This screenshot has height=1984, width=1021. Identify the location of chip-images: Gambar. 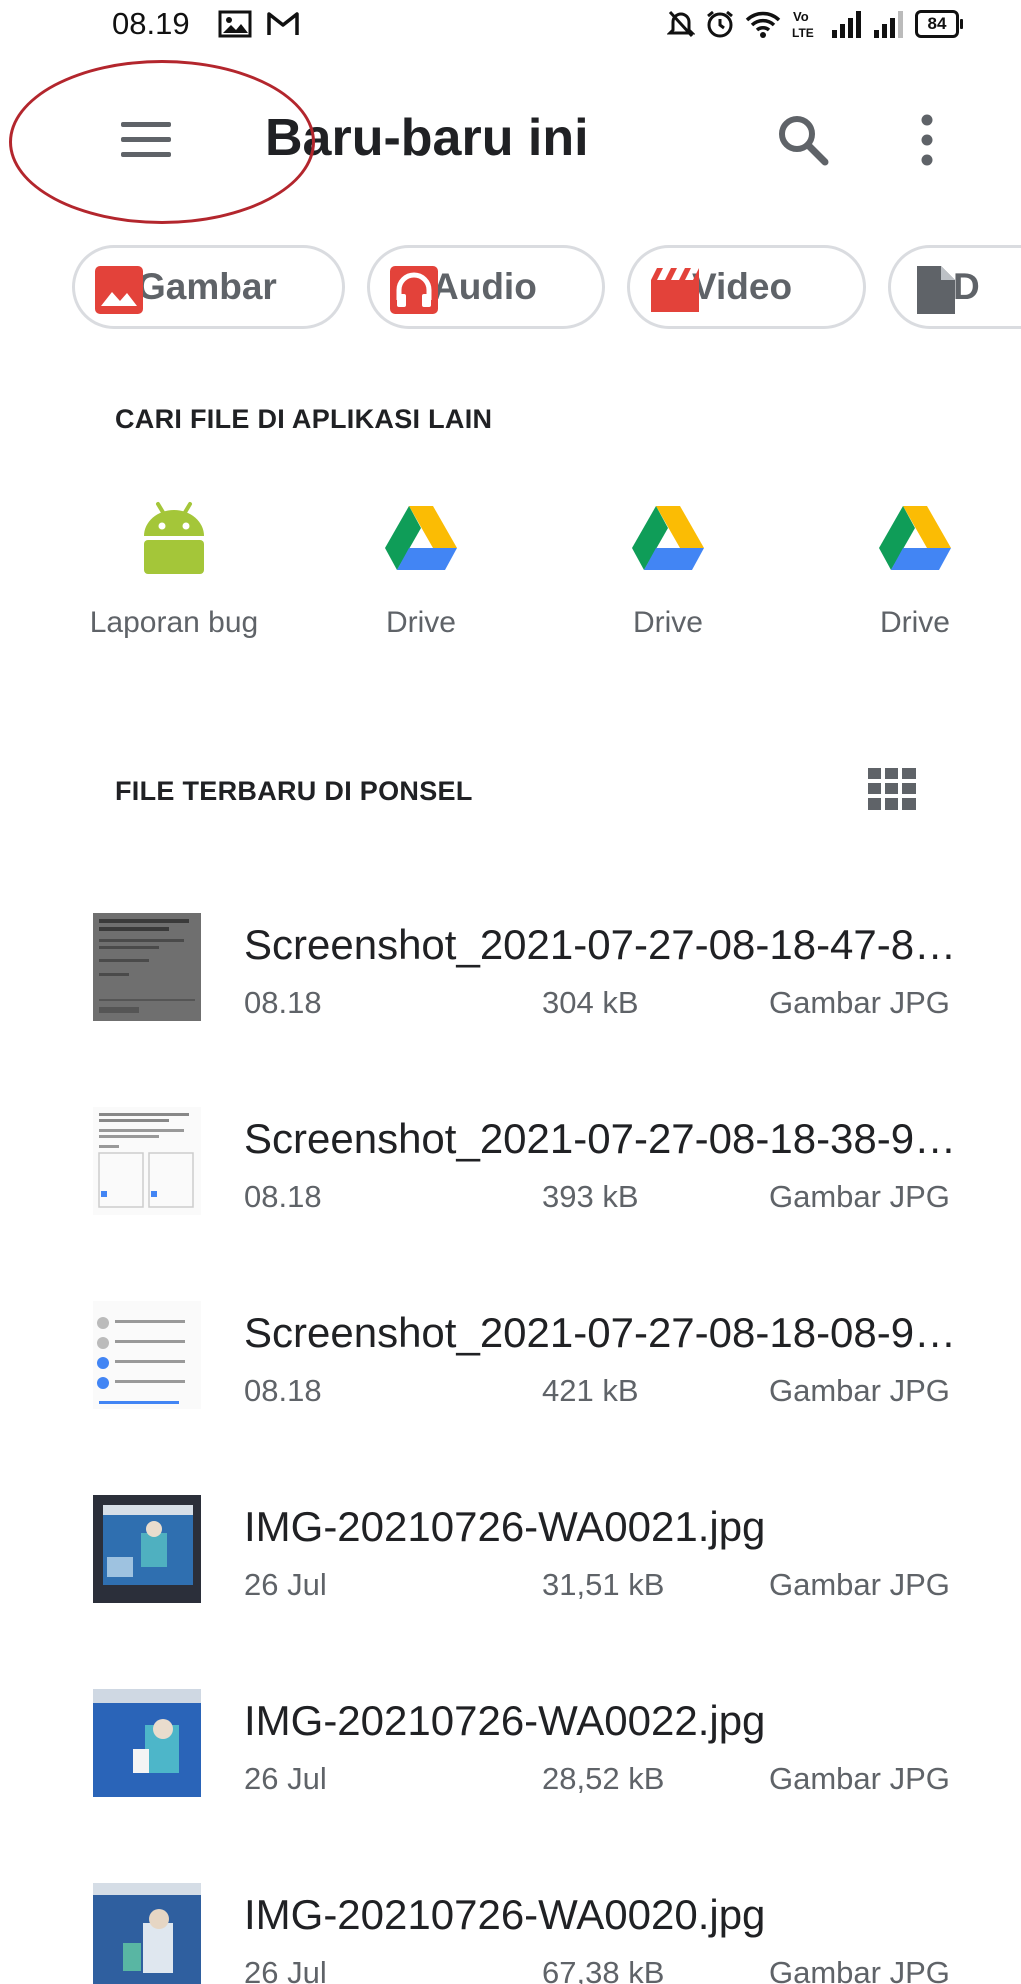
(208, 287).